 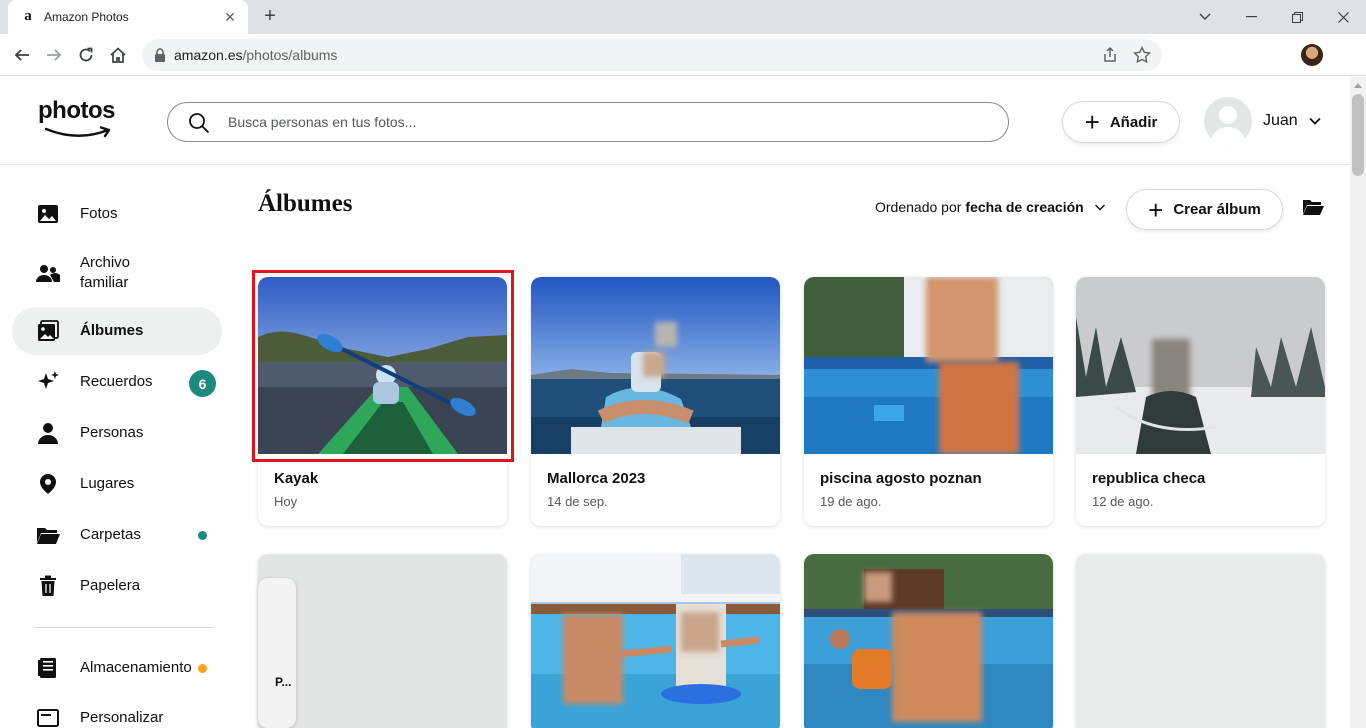 What do you see at coordinates (48, 484) in the screenshot?
I see `location-pin-icon` at bounding box center [48, 484].